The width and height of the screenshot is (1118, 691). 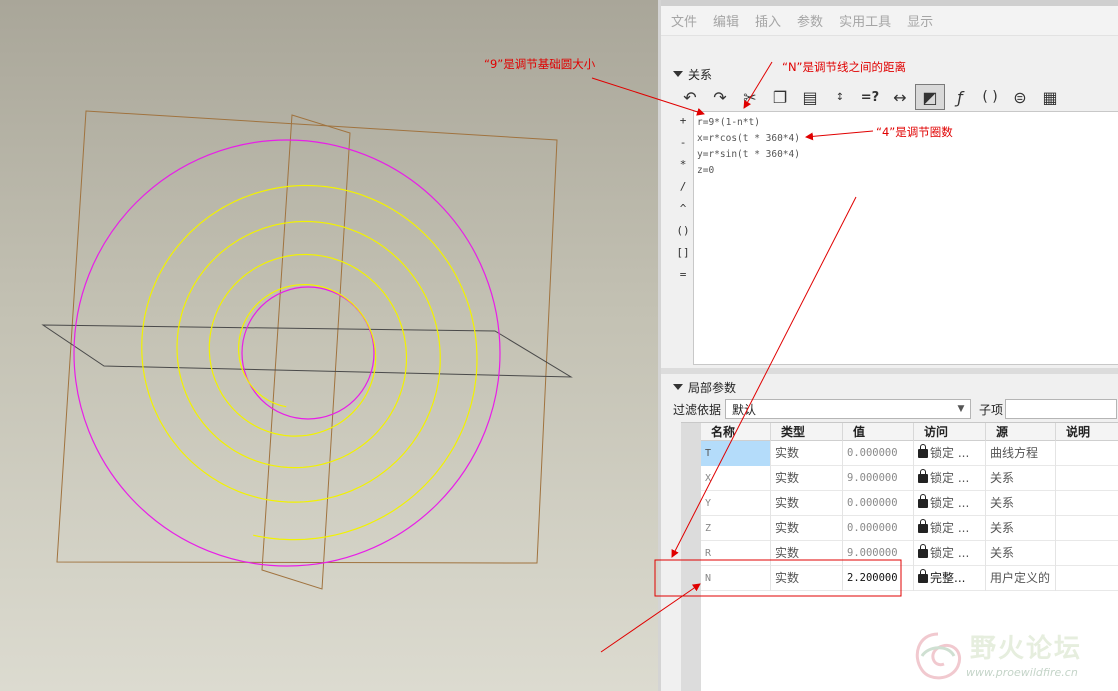 I want to click on inner-circle, so click(x=308, y=353).